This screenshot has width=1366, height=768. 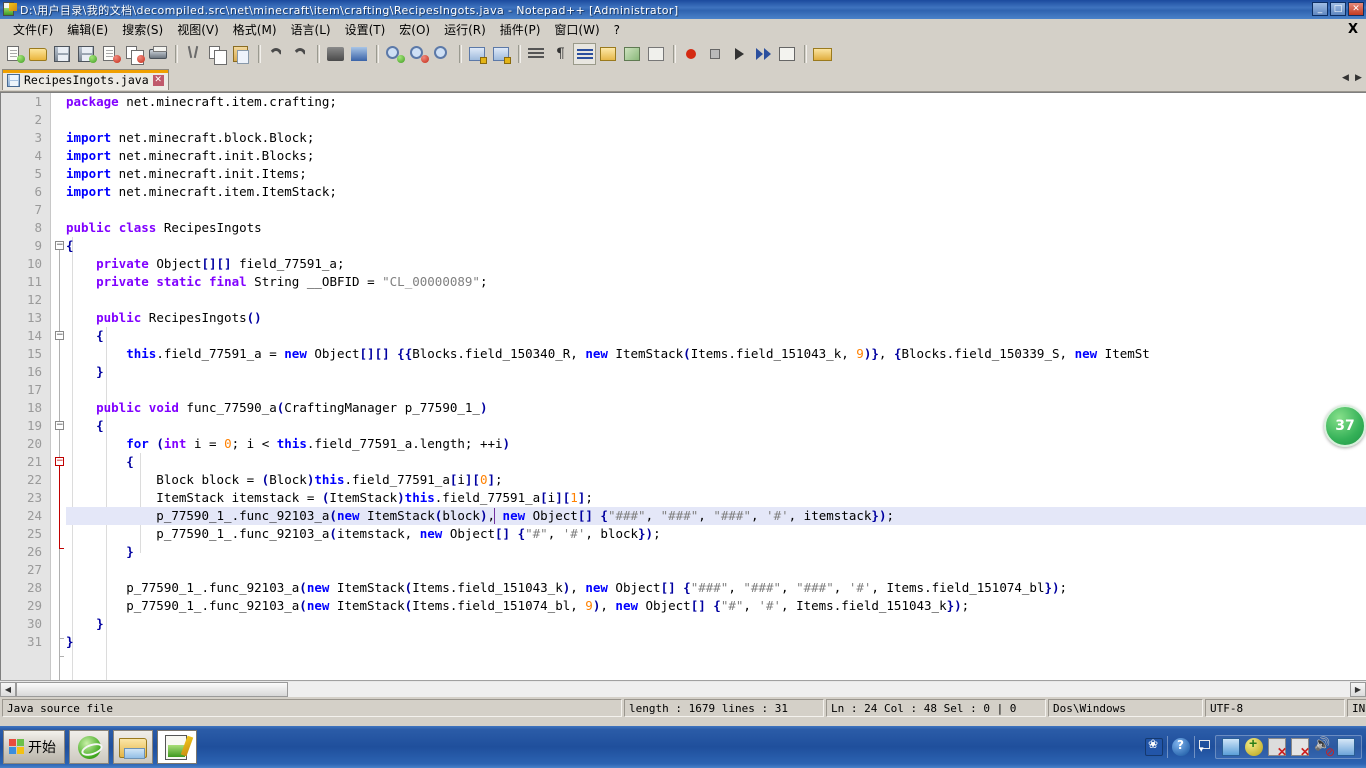 I want to click on function-list-icon, so click(x=656, y=54).